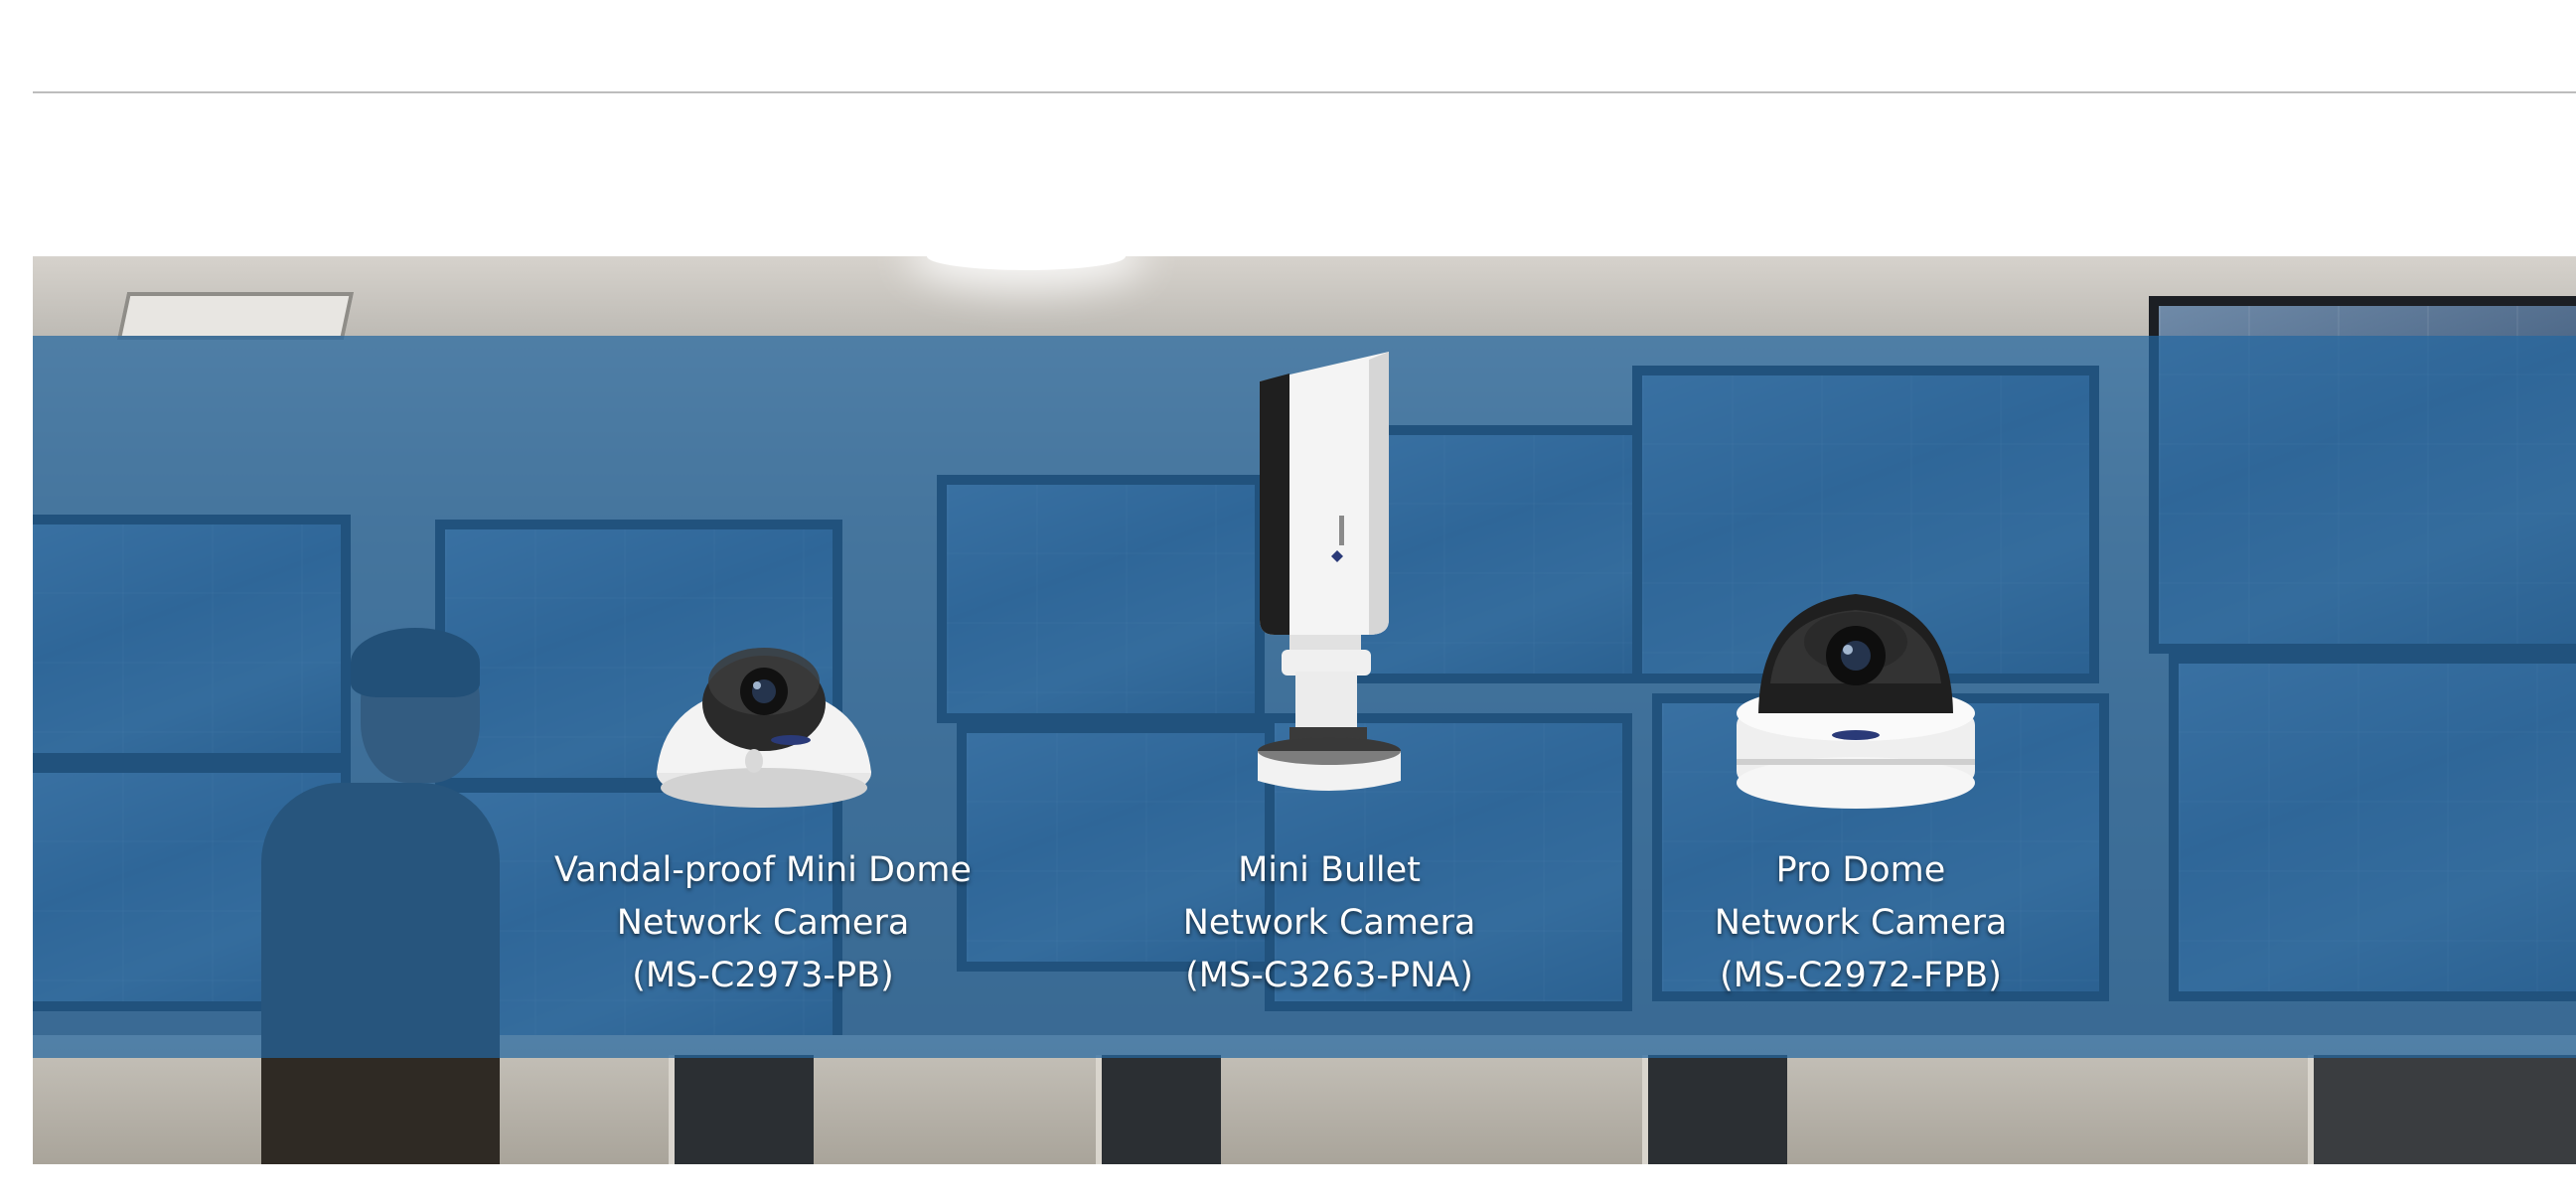 The width and height of the screenshot is (2576, 1201). Describe the element at coordinates (1304, 92) in the screenshot. I see `top-divider` at that location.